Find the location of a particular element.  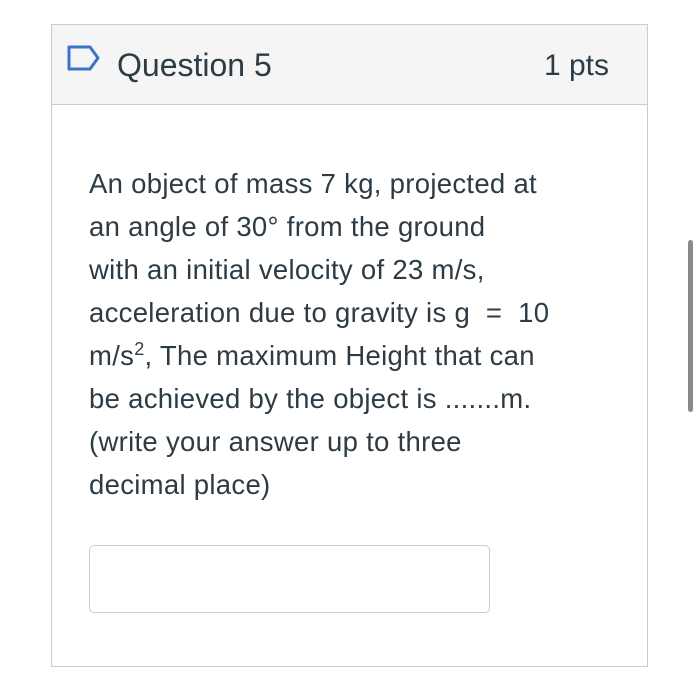

question-title: Question 5 is located at coordinates (194, 65).